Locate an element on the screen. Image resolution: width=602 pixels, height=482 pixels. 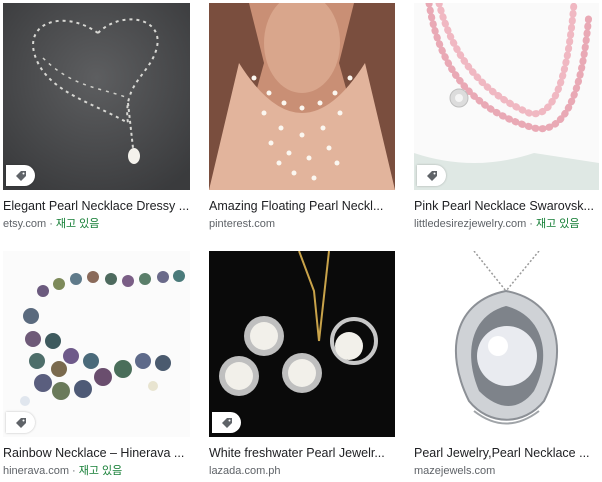
result-source: lazada.com.ph is located at coordinates (245, 471).